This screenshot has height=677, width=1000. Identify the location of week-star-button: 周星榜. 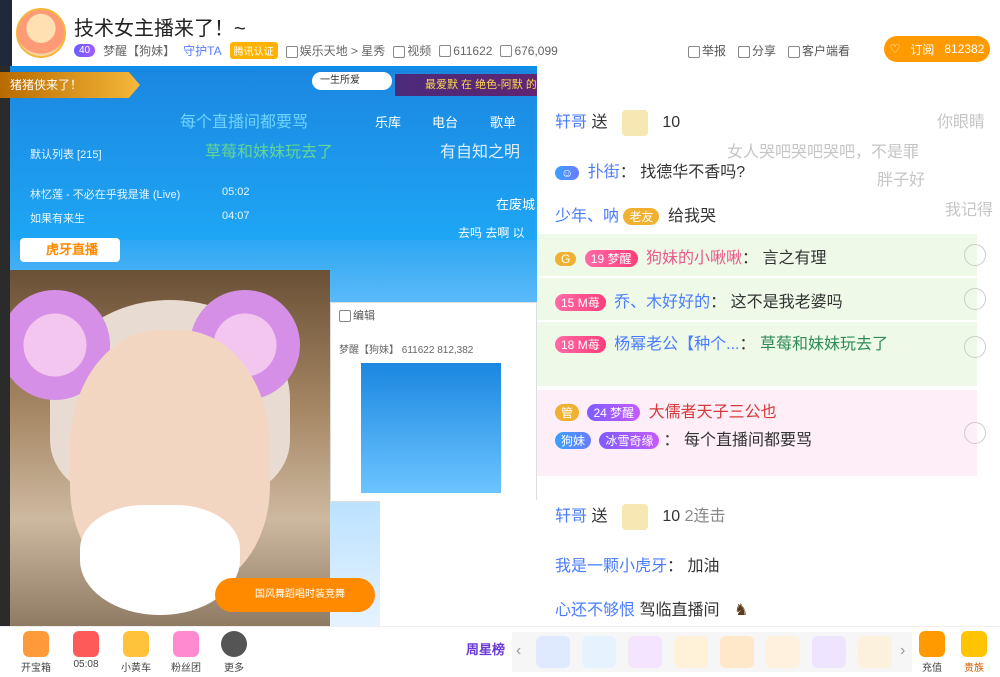
(485, 648).